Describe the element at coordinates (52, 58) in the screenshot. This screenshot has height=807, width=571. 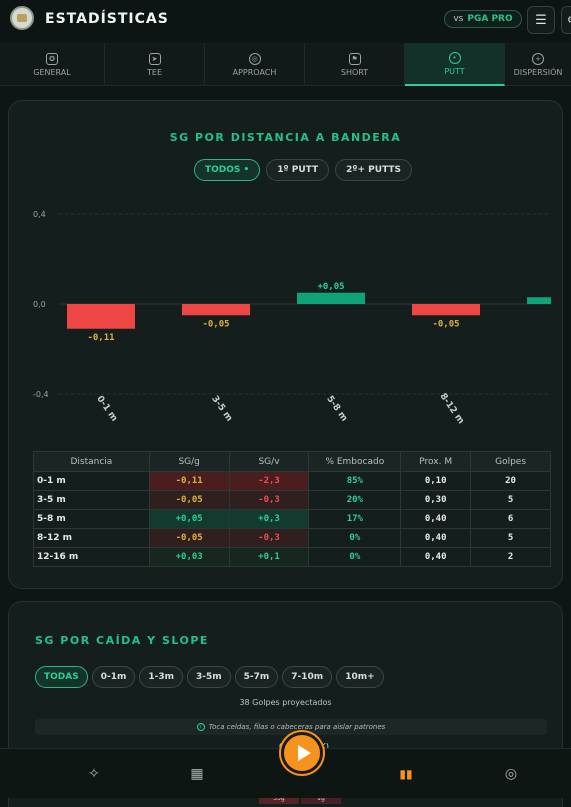
I see `ribbon-icon: ✪` at that location.